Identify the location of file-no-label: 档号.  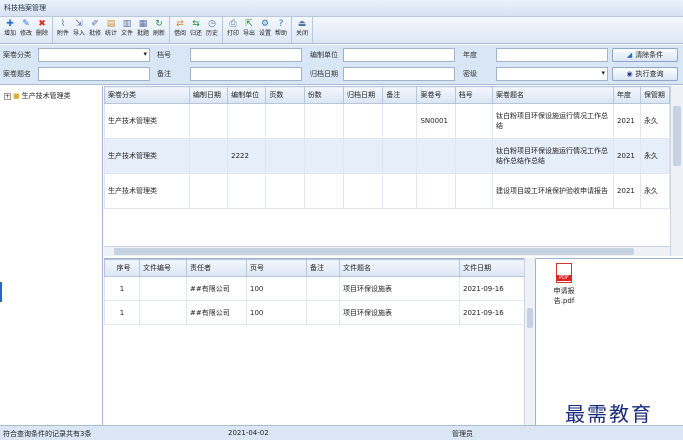
(164, 55).